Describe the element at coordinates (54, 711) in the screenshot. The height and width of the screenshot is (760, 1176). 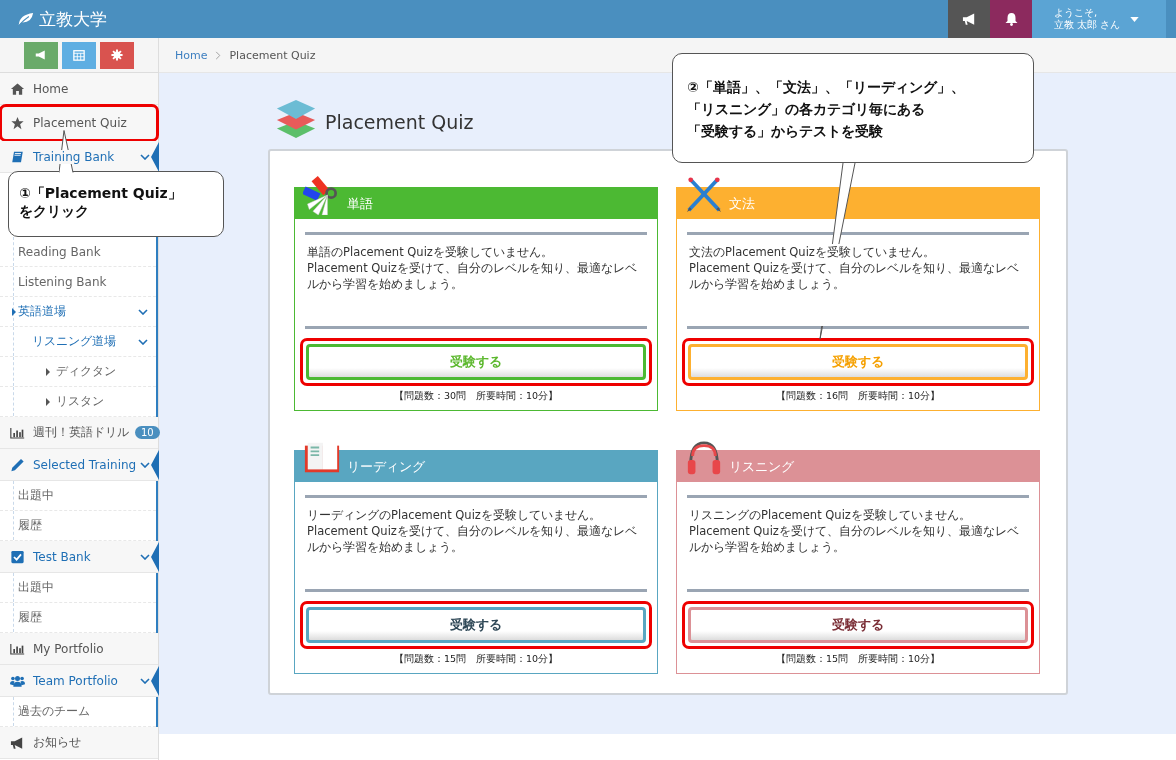
I see `sidebar-subitem: 過去のチーム` at that location.